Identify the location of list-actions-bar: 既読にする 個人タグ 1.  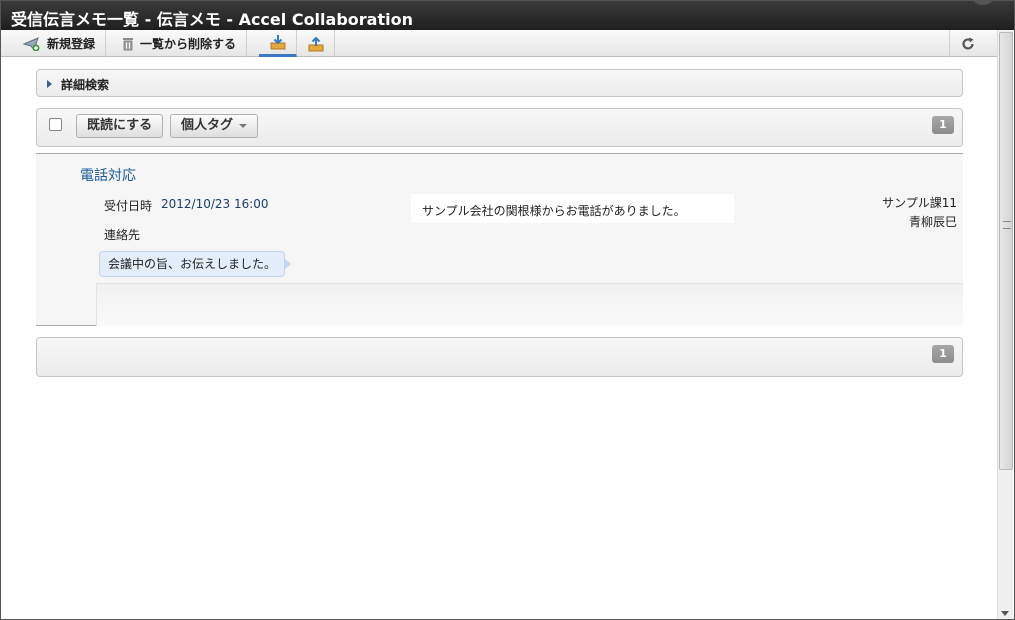
(499, 127).